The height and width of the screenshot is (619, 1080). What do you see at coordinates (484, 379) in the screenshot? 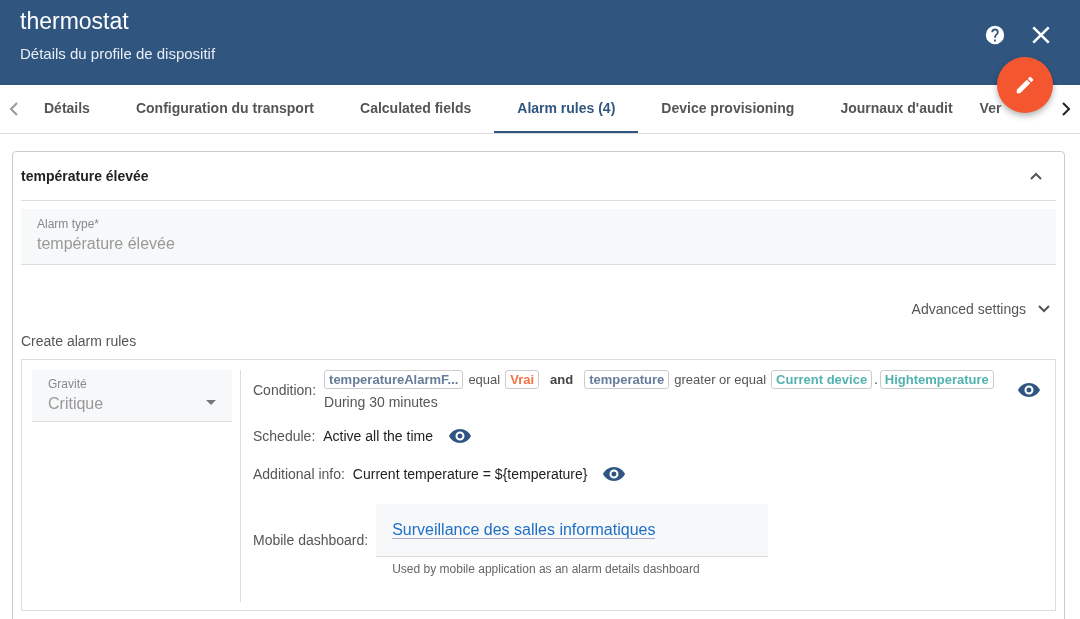
I see `comparison-text: equal` at bounding box center [484, 379].